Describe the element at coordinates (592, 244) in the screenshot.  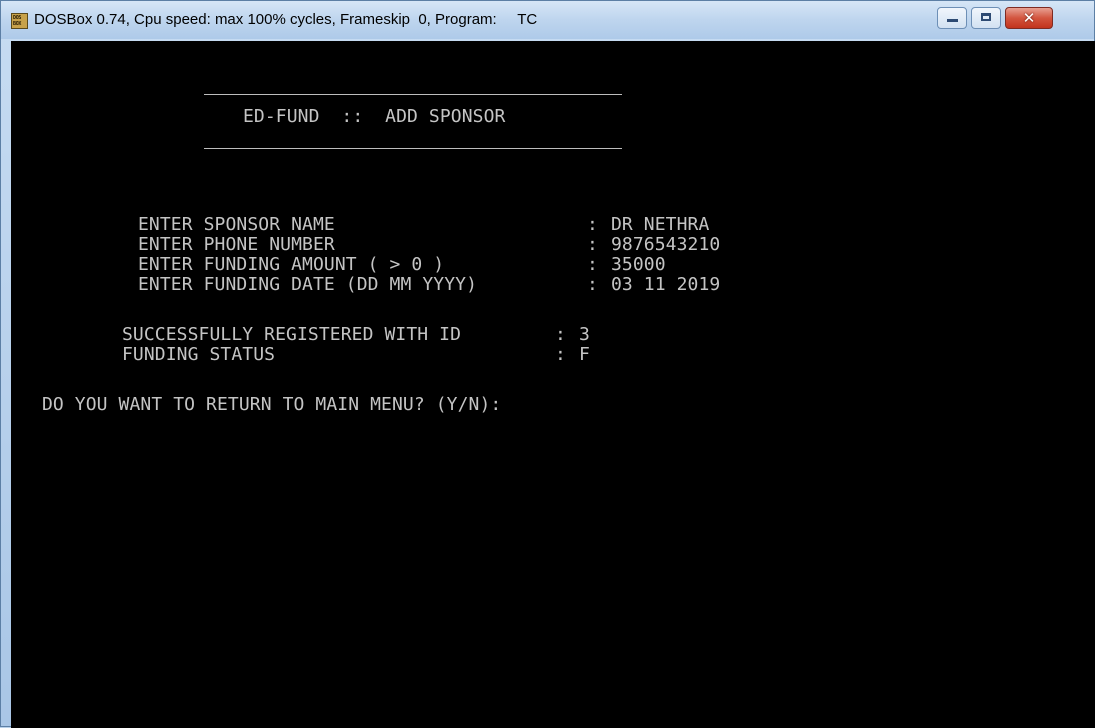
I see `field-sep-phone-number: :` at that location.